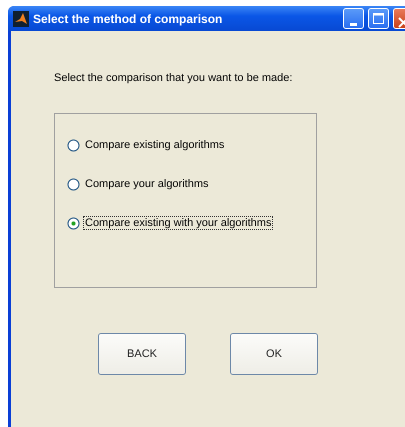  What do you see at coordinates (274, 354) in the screenshot?
I see `ok-button: OK` at bounding box center [274, 354].